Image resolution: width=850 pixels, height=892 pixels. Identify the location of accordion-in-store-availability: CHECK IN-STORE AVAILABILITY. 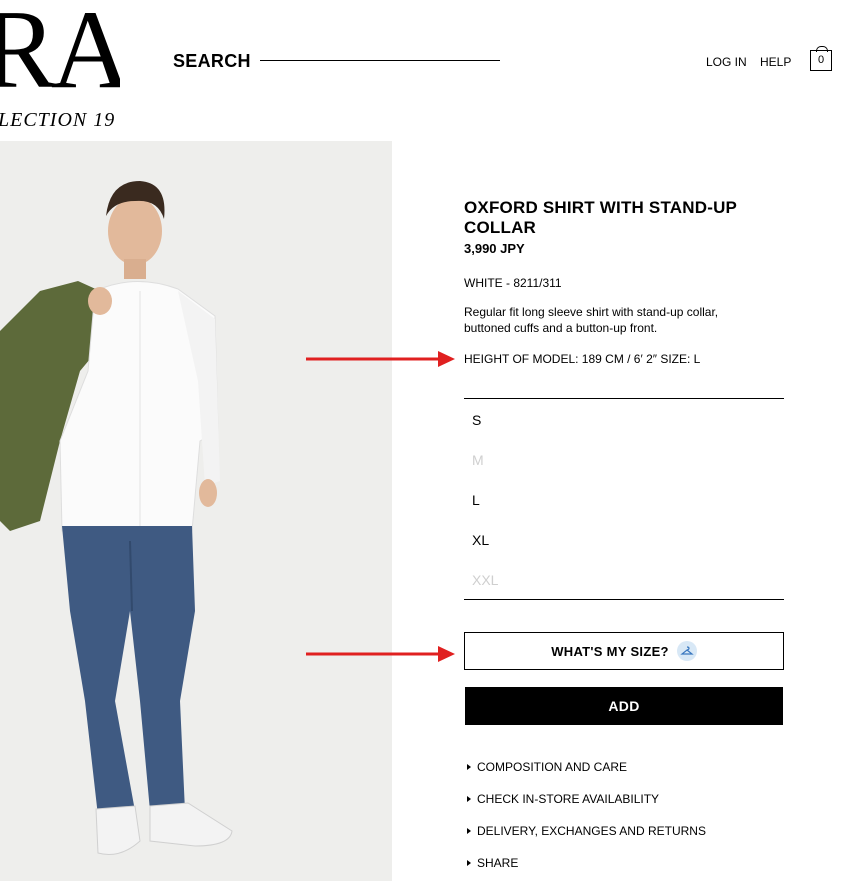
(563, 799).